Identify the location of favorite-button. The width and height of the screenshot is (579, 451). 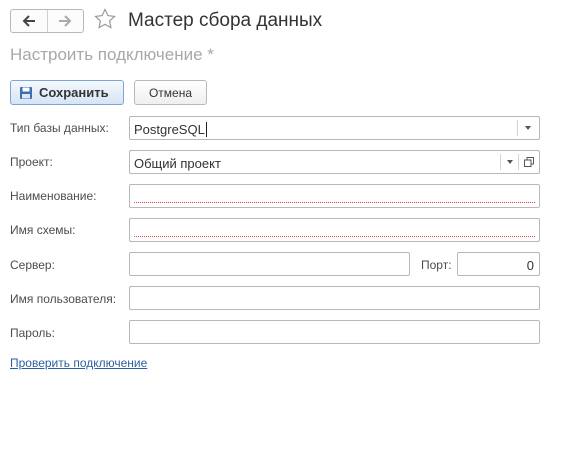
(105, 20).